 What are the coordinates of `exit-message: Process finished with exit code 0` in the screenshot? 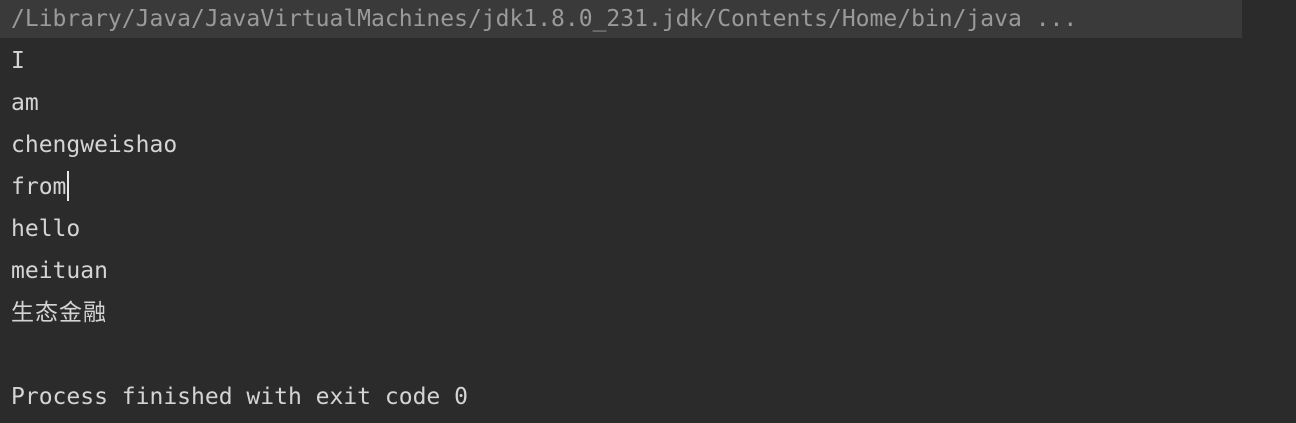 It's located at (239, 397).